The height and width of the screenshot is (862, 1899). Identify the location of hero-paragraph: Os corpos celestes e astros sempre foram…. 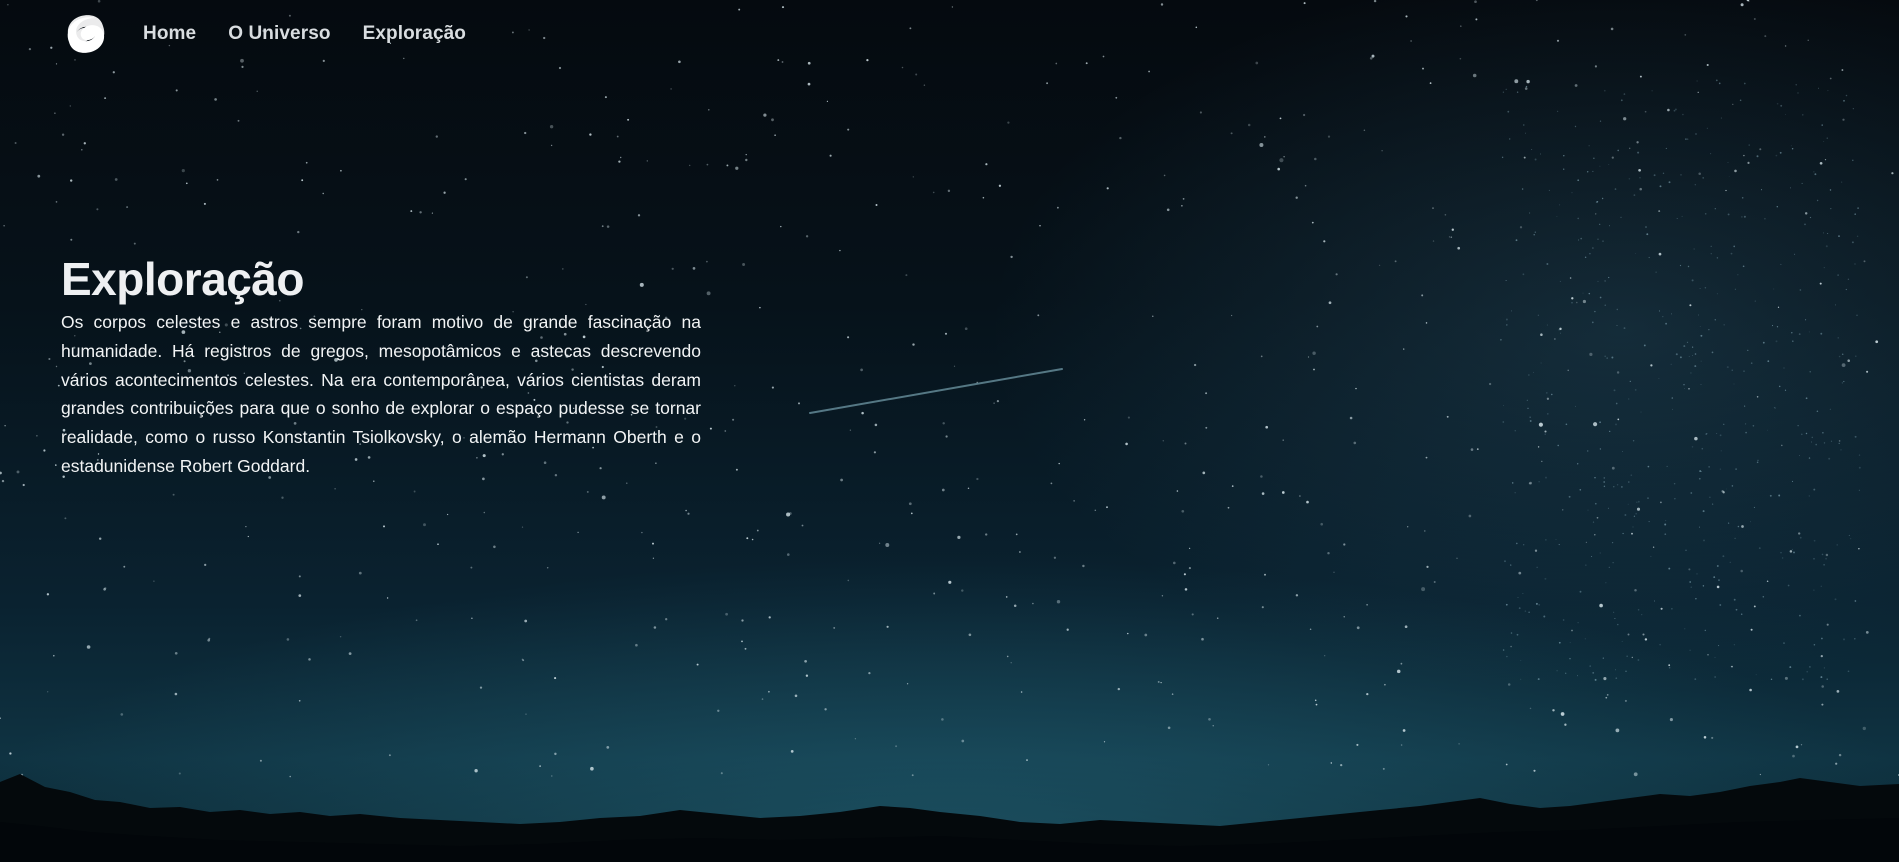
(381, 394).